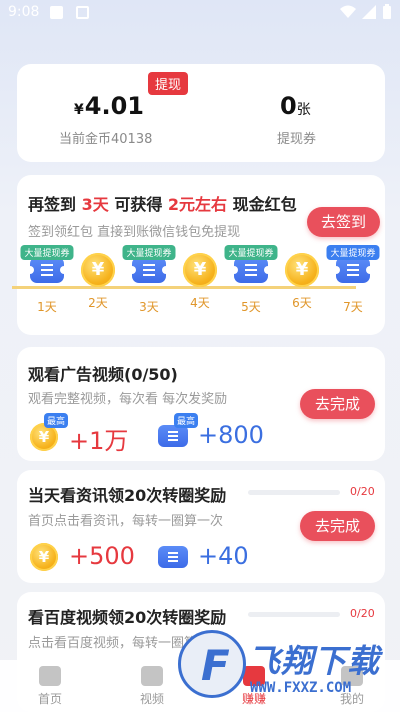 This screenshot has height=712, width=400. What do you see at coordinates (348, 11) in the screenshot?
I see `wifi-icon` at bounding box center [348, 11].